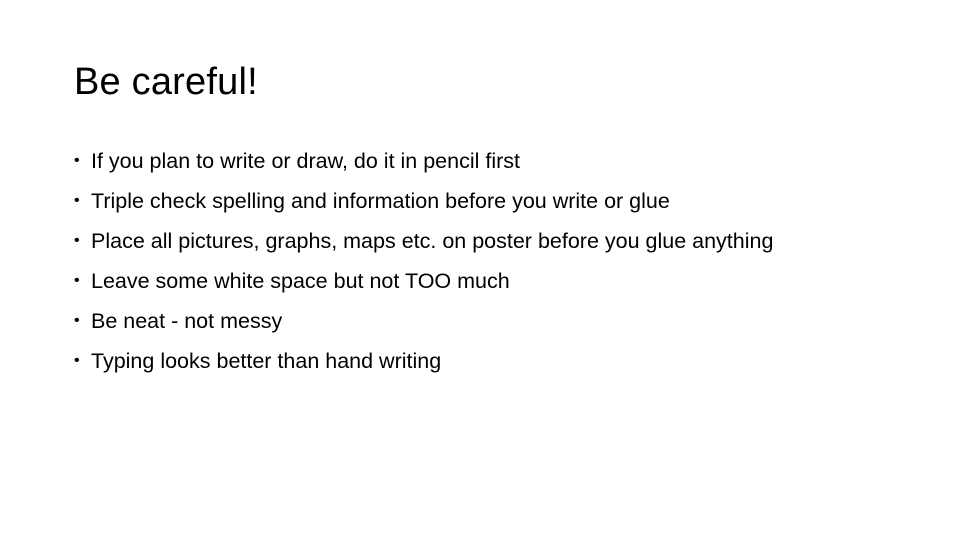 This screenshot has width=960, height=540. I want to click on bullet-item: • Be neat - not messy, so click(474, 321).